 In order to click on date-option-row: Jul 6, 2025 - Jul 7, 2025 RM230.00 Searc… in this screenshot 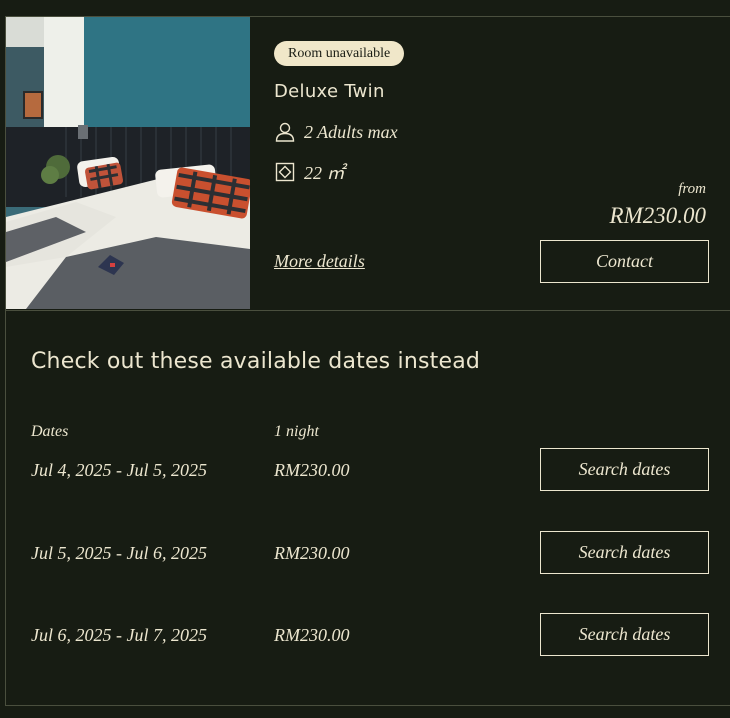, I will do `click(368, 644)`.